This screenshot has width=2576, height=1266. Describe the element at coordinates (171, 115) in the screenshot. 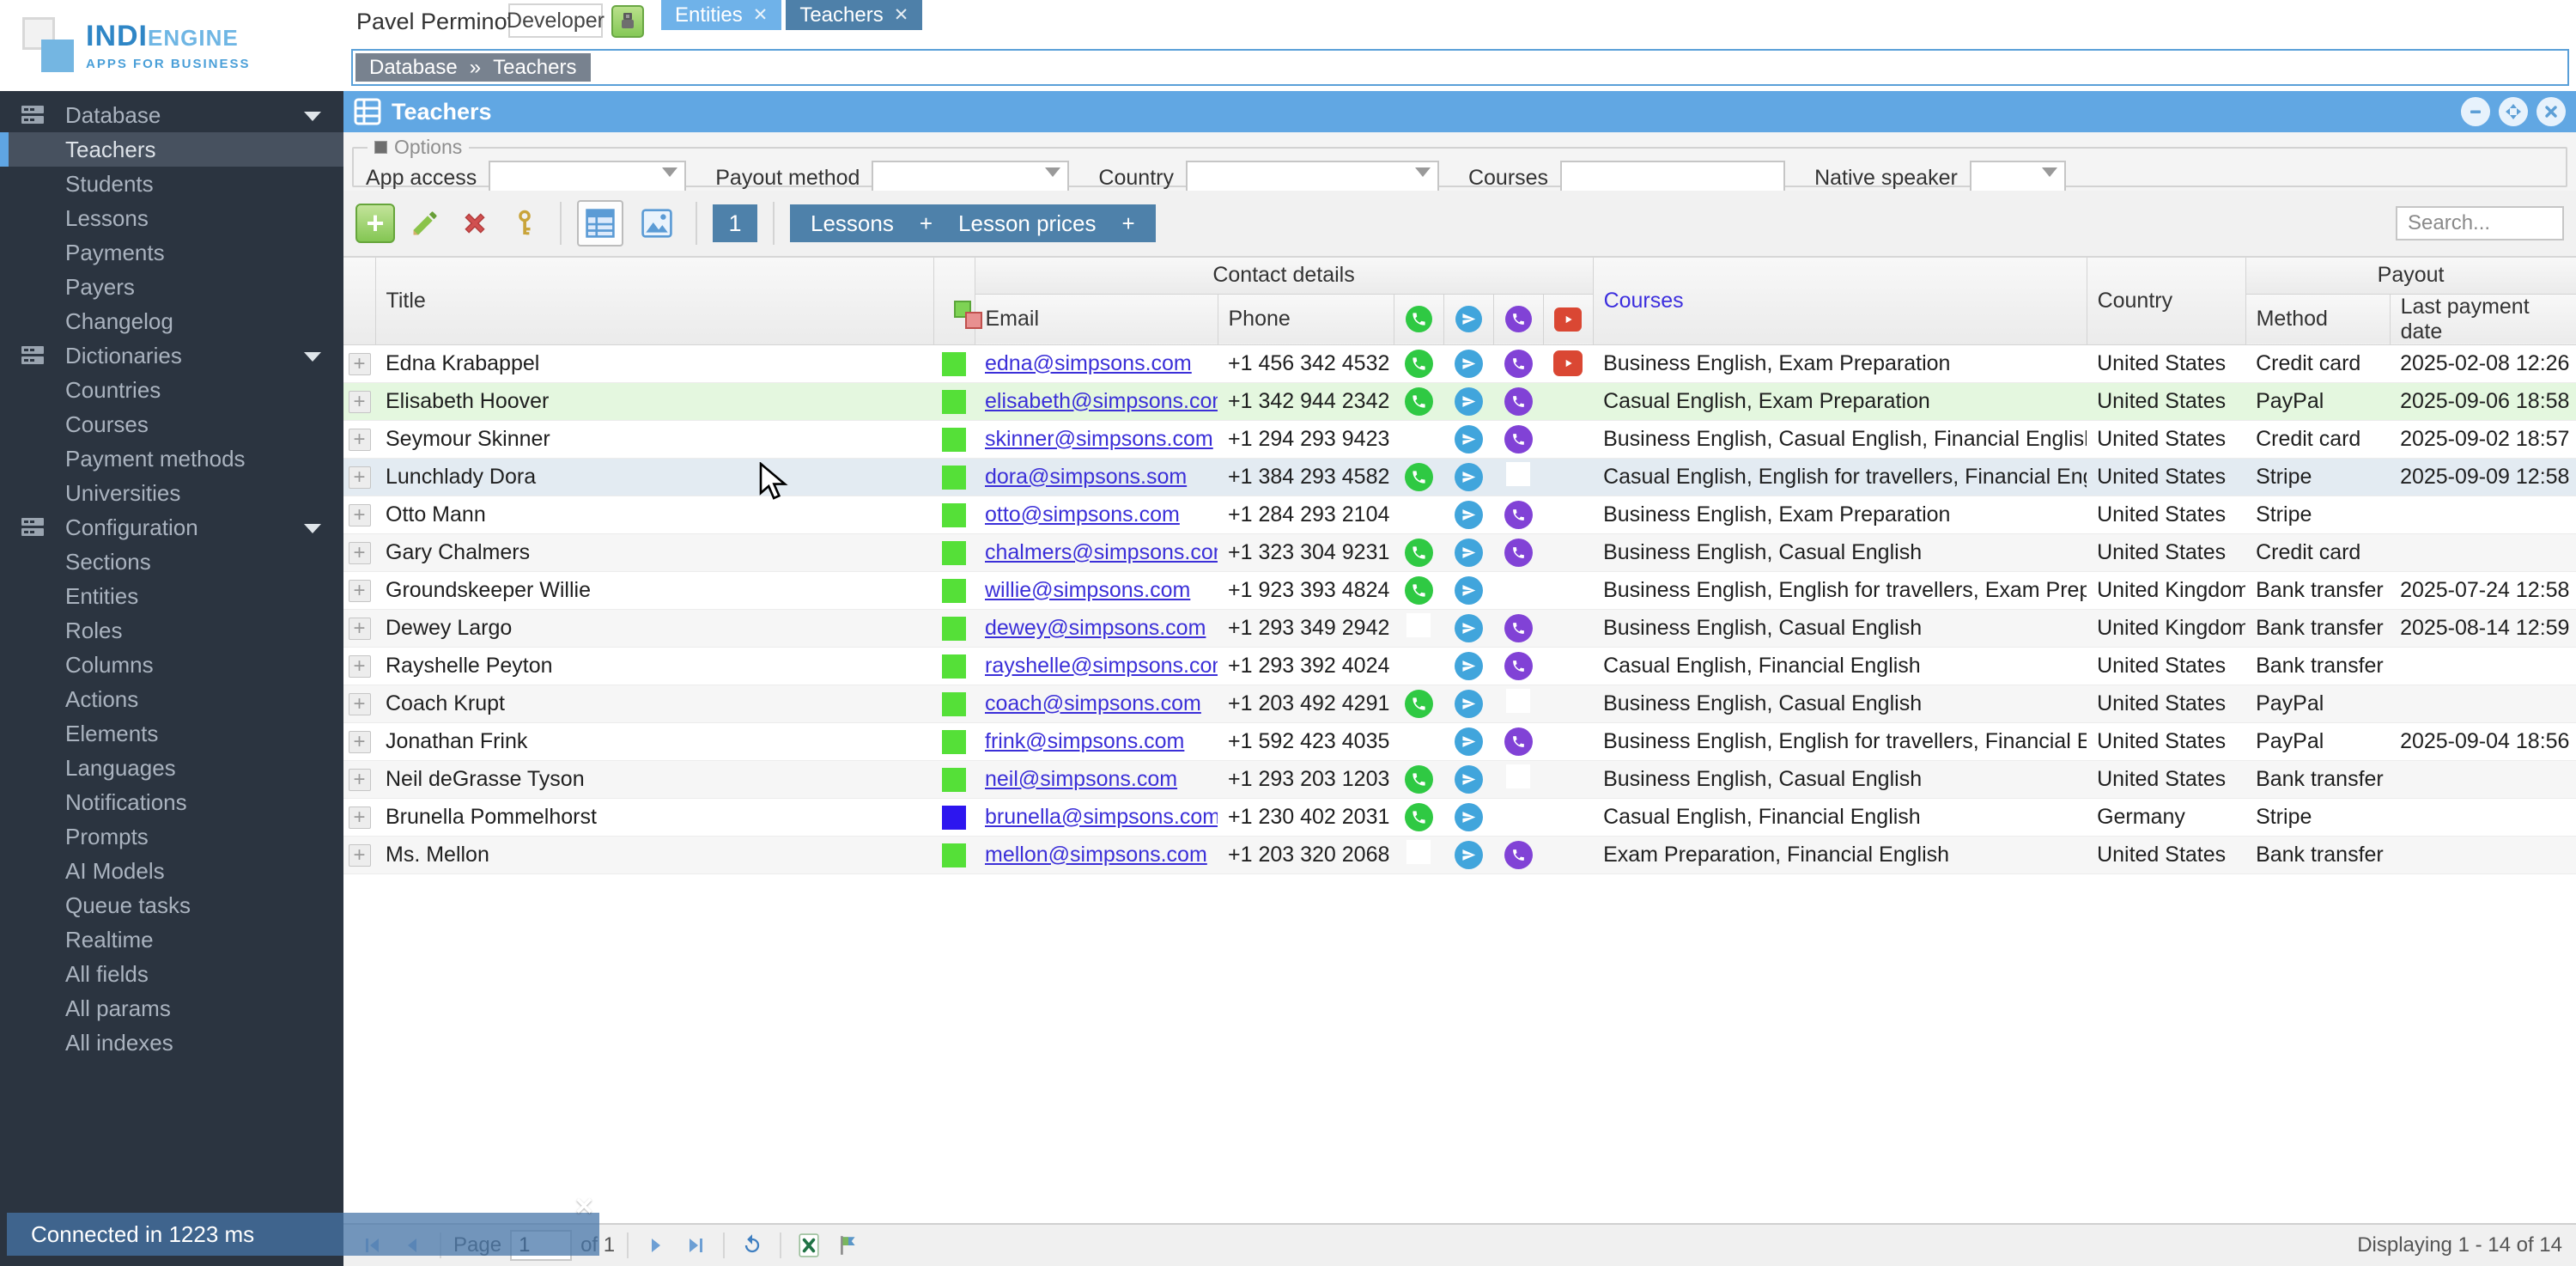

I see `sidebar-item: Database` at that location.